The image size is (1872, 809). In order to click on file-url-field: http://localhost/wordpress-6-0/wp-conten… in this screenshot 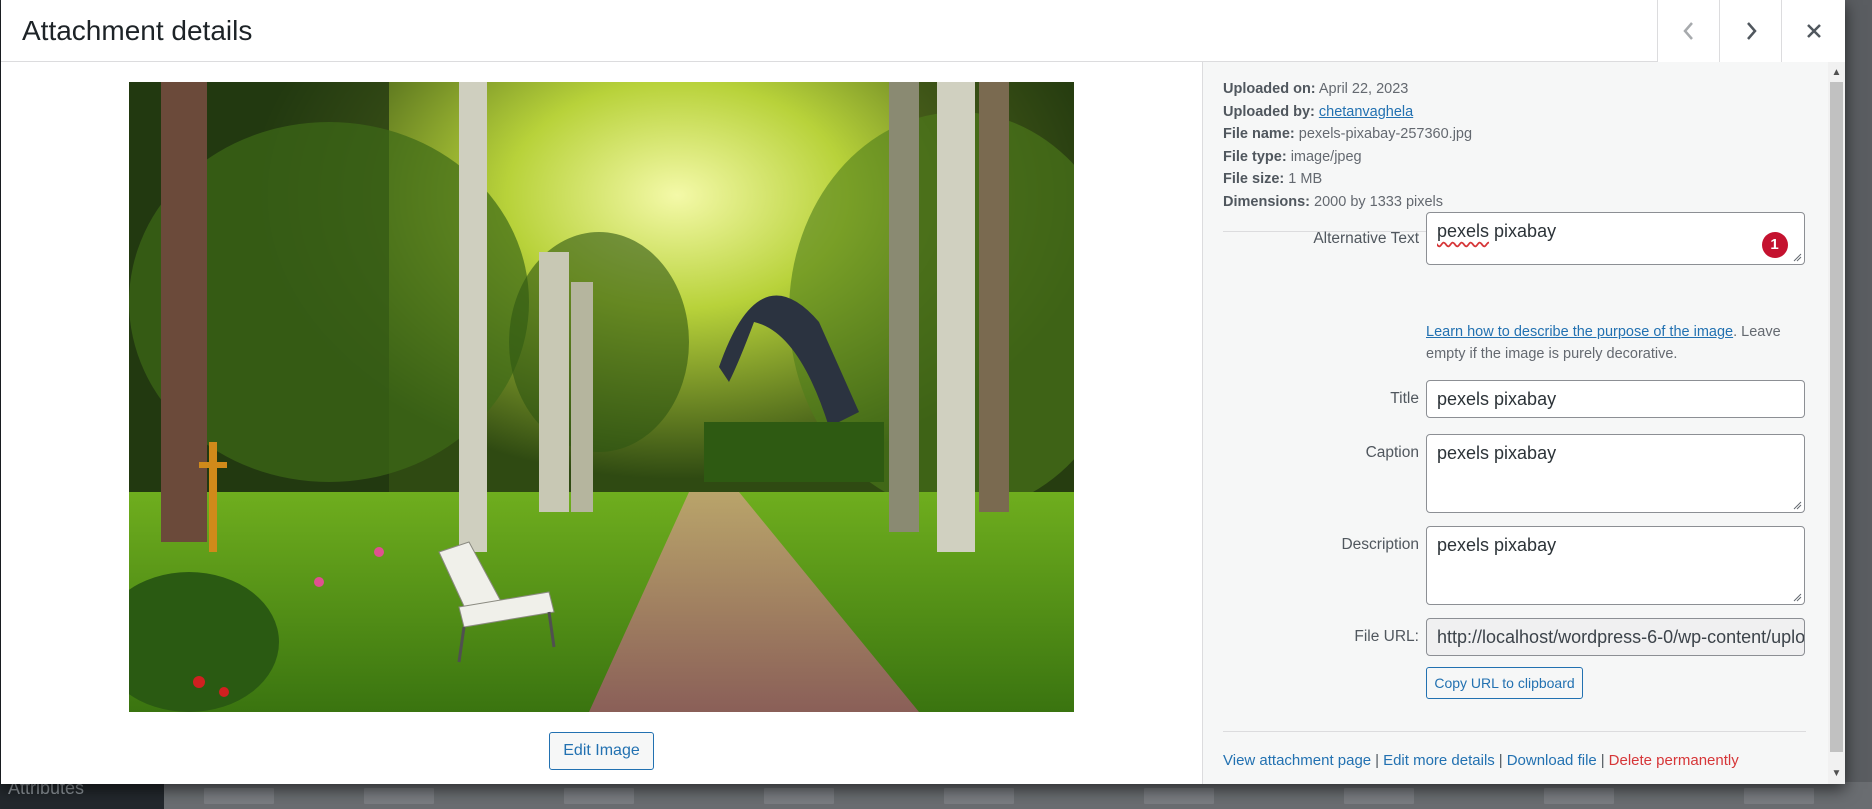, I will do `click(1615, 637)`.